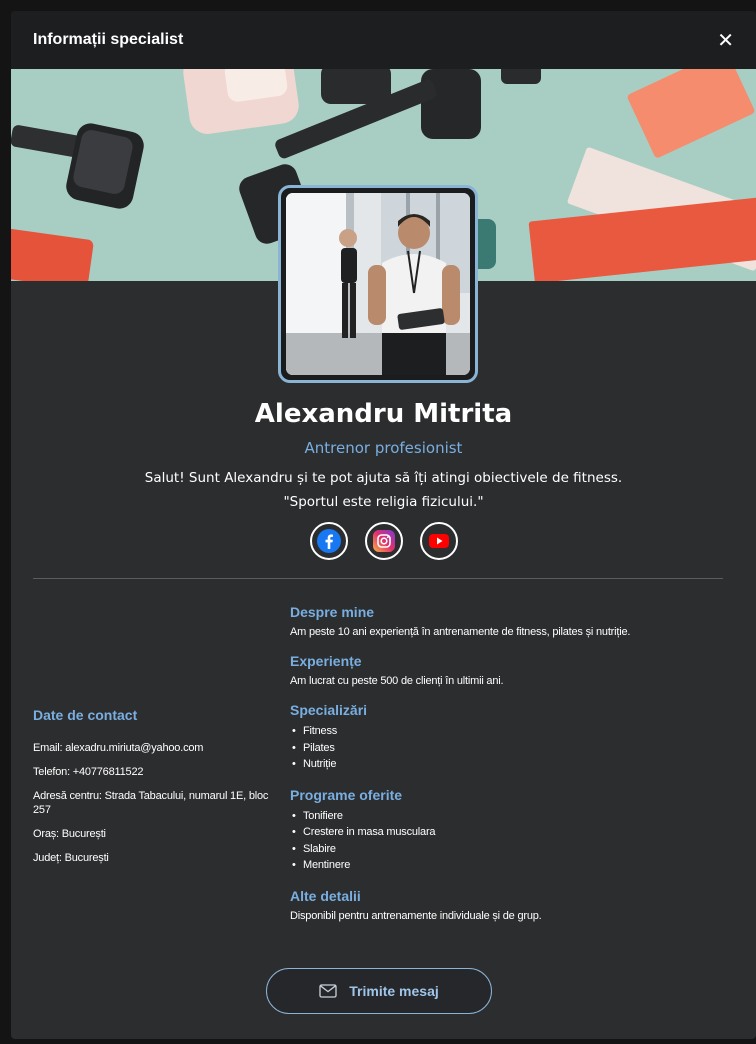 The height and width of the screenshot is (1044, 756). What do you see at coordinates (510, 816) in the screenshot?
I see `list-item: Tonifiere` at bounding box center [510, 816].